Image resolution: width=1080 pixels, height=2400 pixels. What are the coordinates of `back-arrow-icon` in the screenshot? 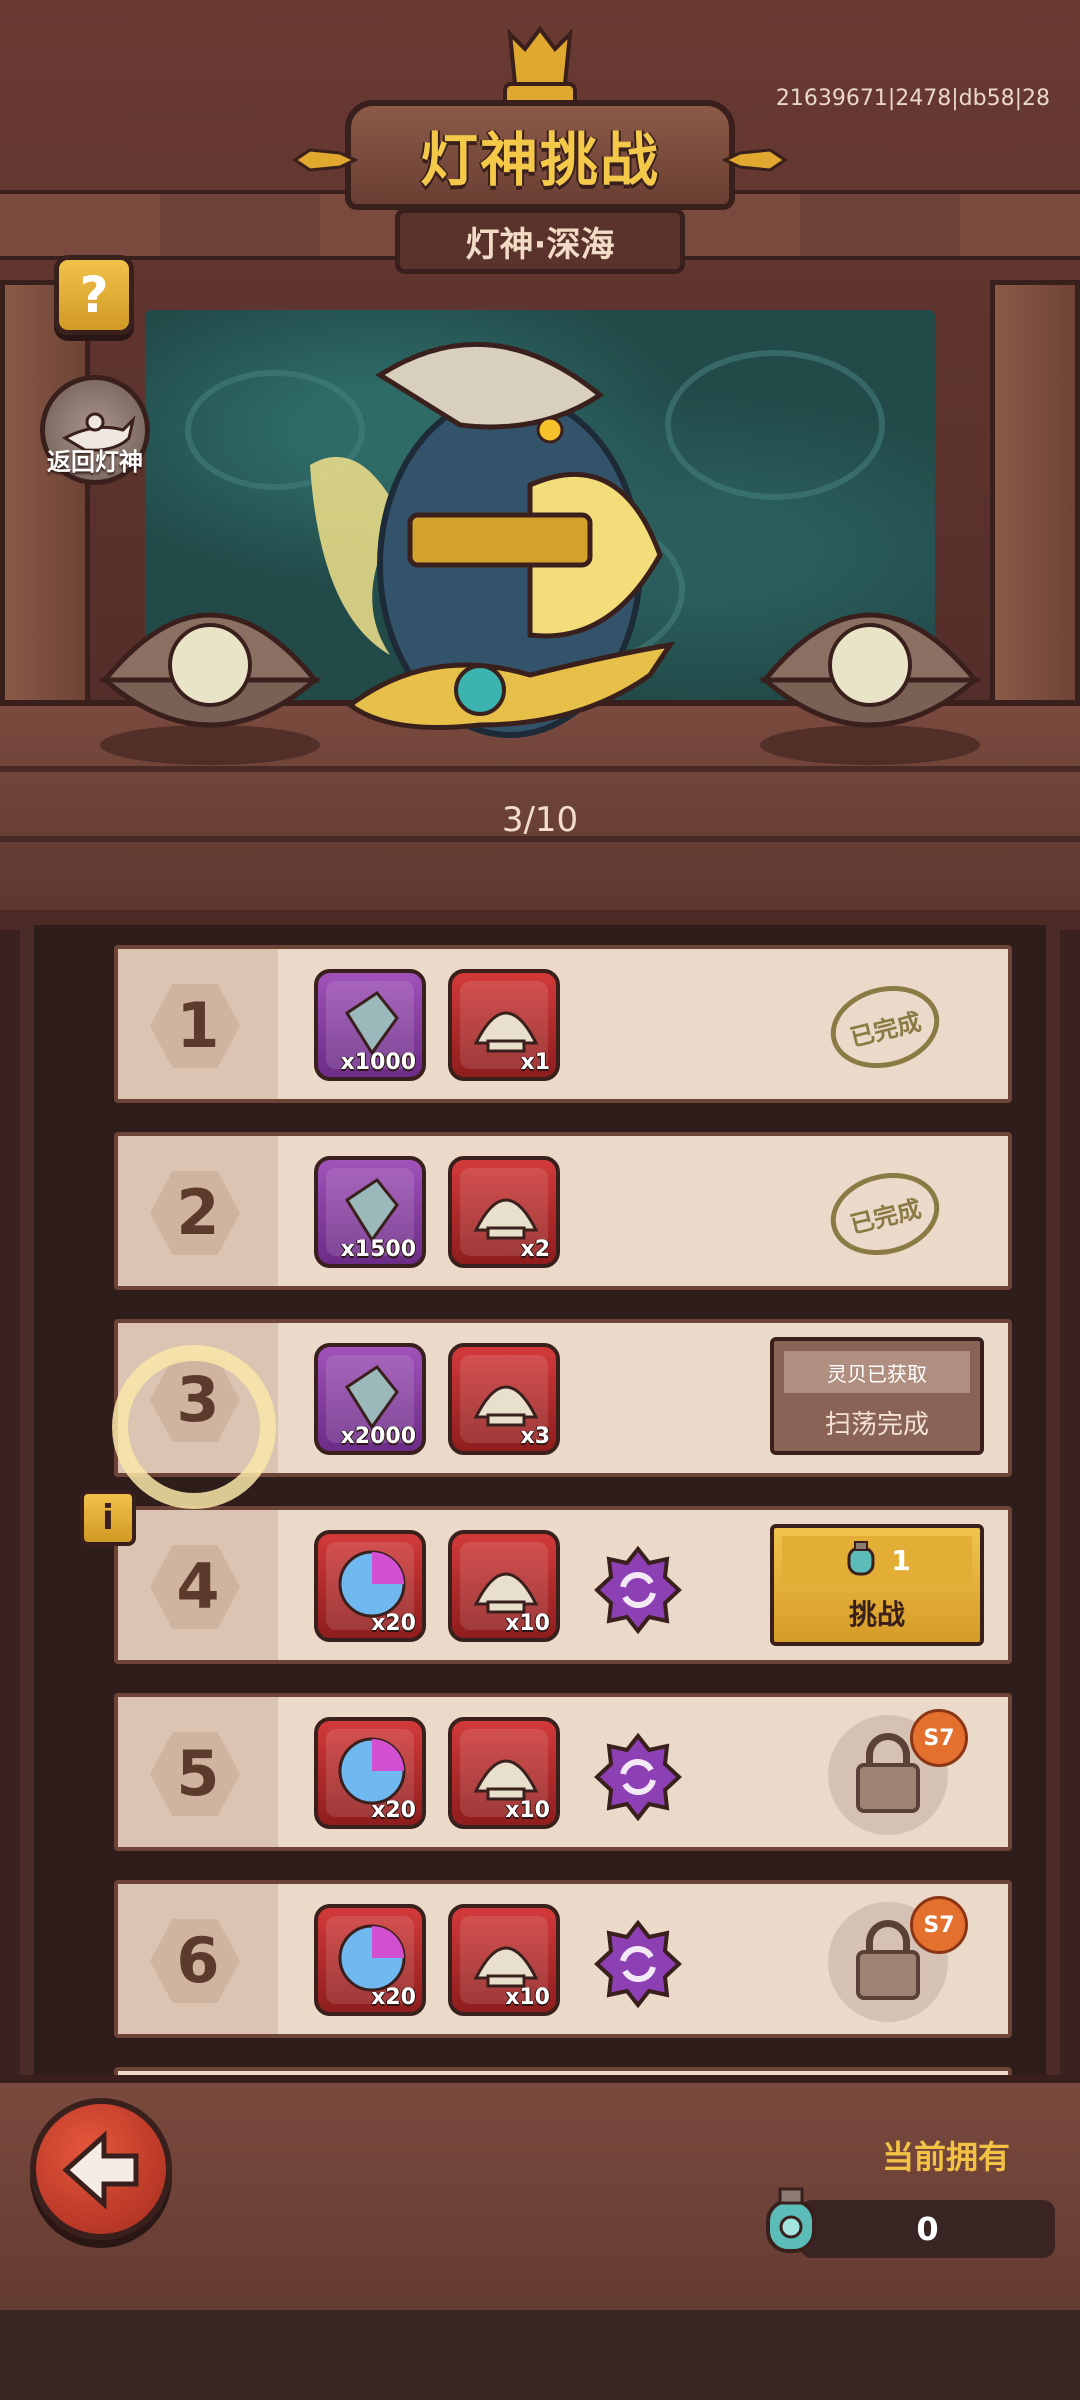 It's located at (100, 2170).